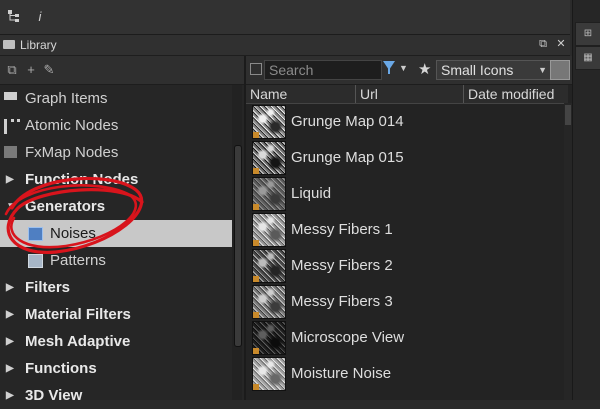 The height and width of the screenshot is (409, 600). Describe the element at coordinates (116, 233) in the screenshot. I see `tree-item: Noises` at that location.